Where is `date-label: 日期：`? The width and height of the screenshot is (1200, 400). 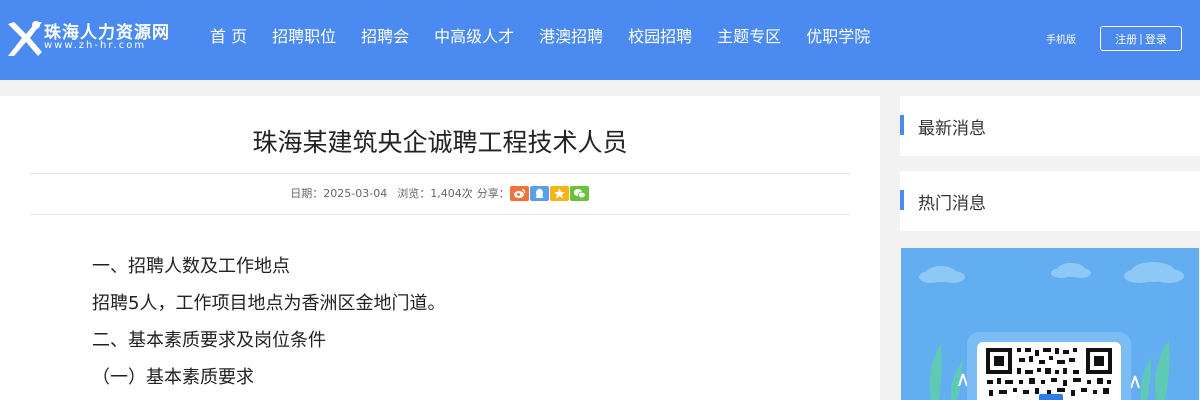
date-label: 日期： is located at coordinates (307, 193).